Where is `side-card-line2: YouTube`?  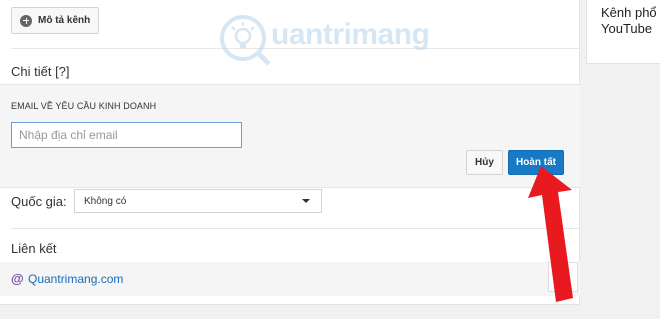
side-card-line2: YouTube is located at coordinates (627, 28).